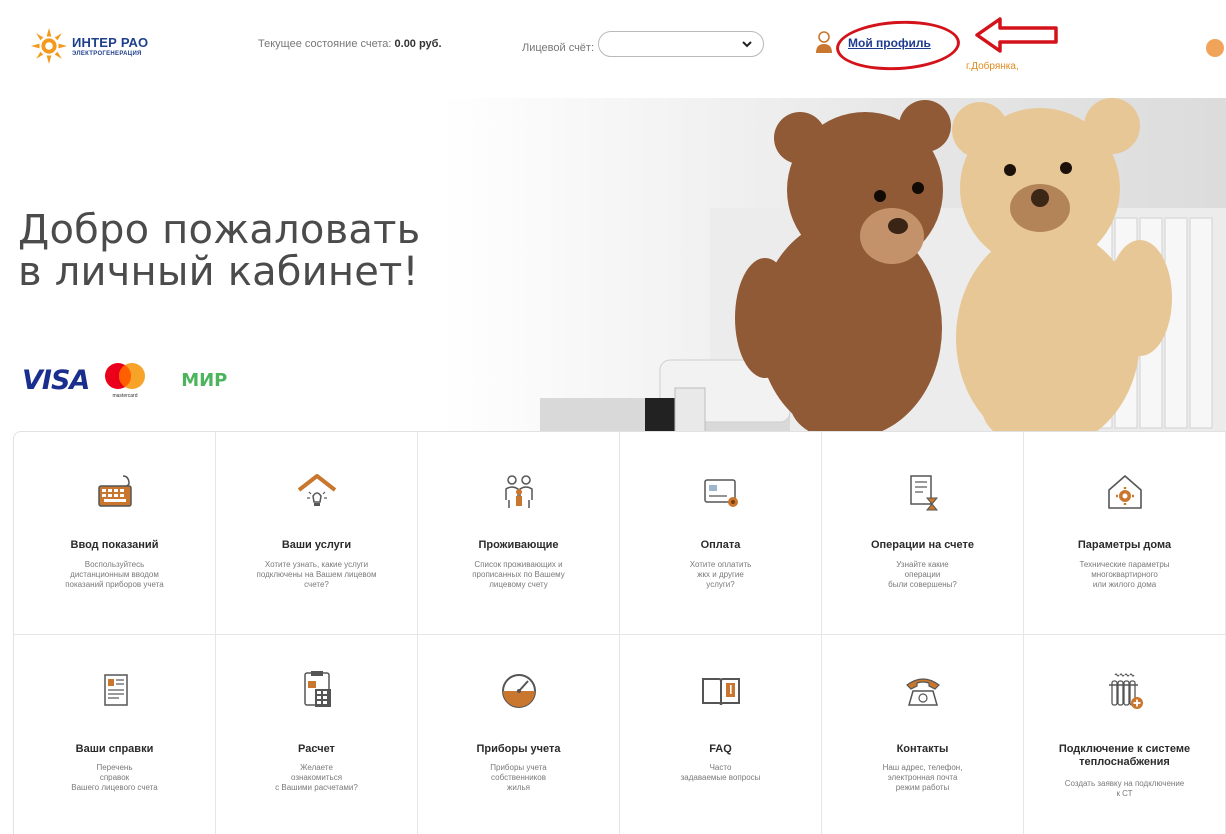 The height and width of the screenshot is (834, 1226). I want to click on tile-description: Перечень справок Вашего лицевого счета, so click(114, 777).